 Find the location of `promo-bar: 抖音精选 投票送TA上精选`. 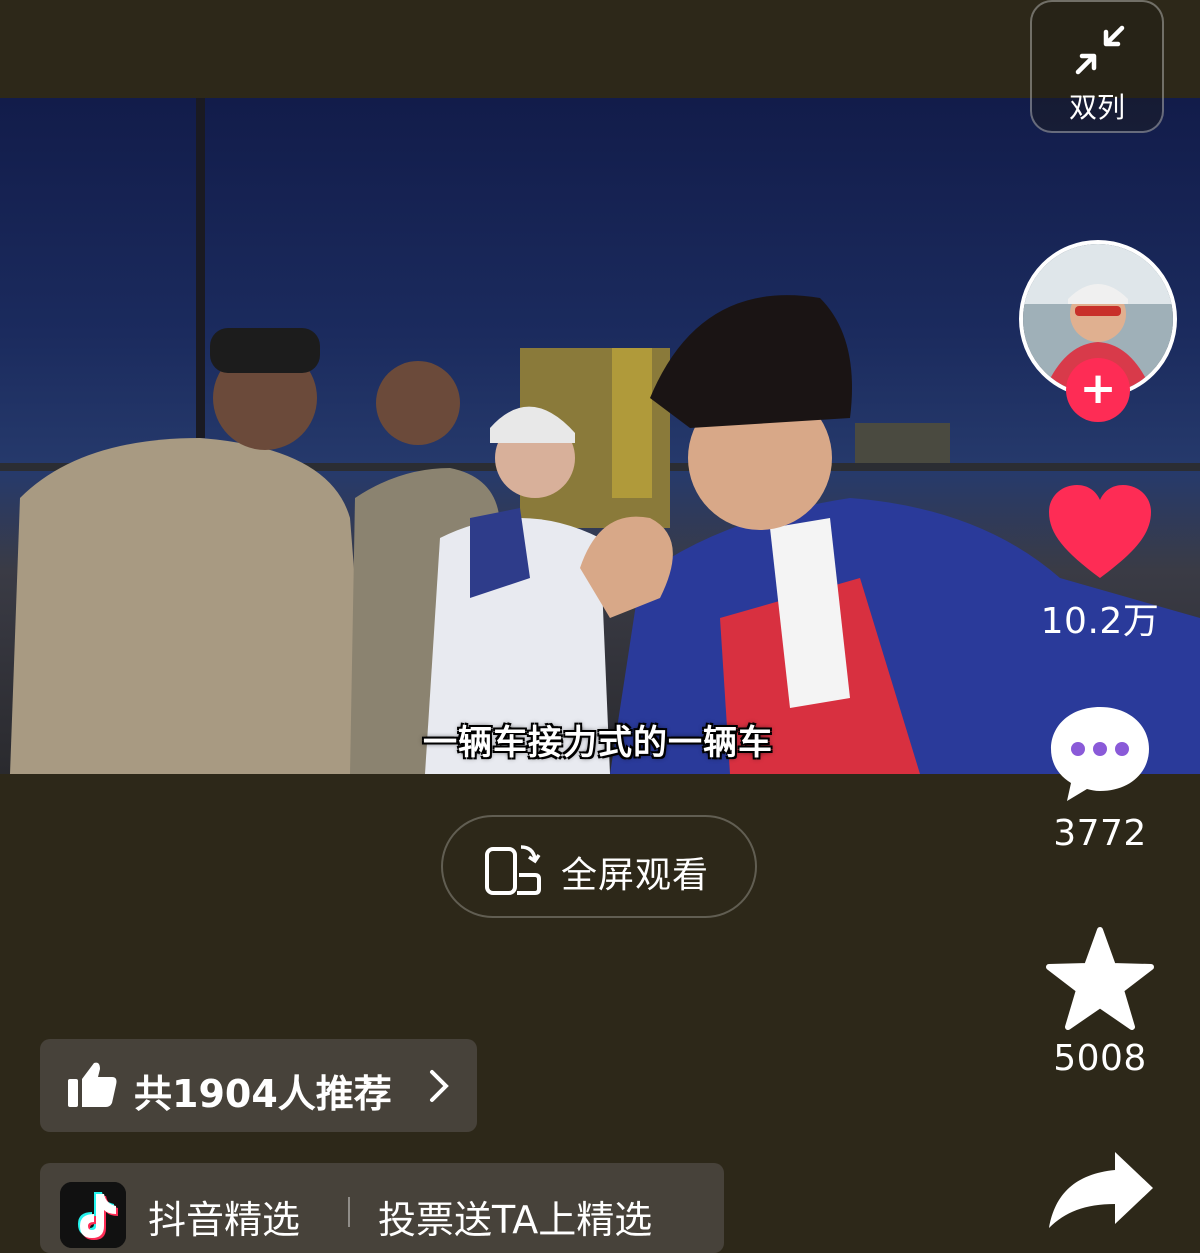

promo-bar: 抖音精选 投票送TA上精选 is located at coordinates (382, 1208).